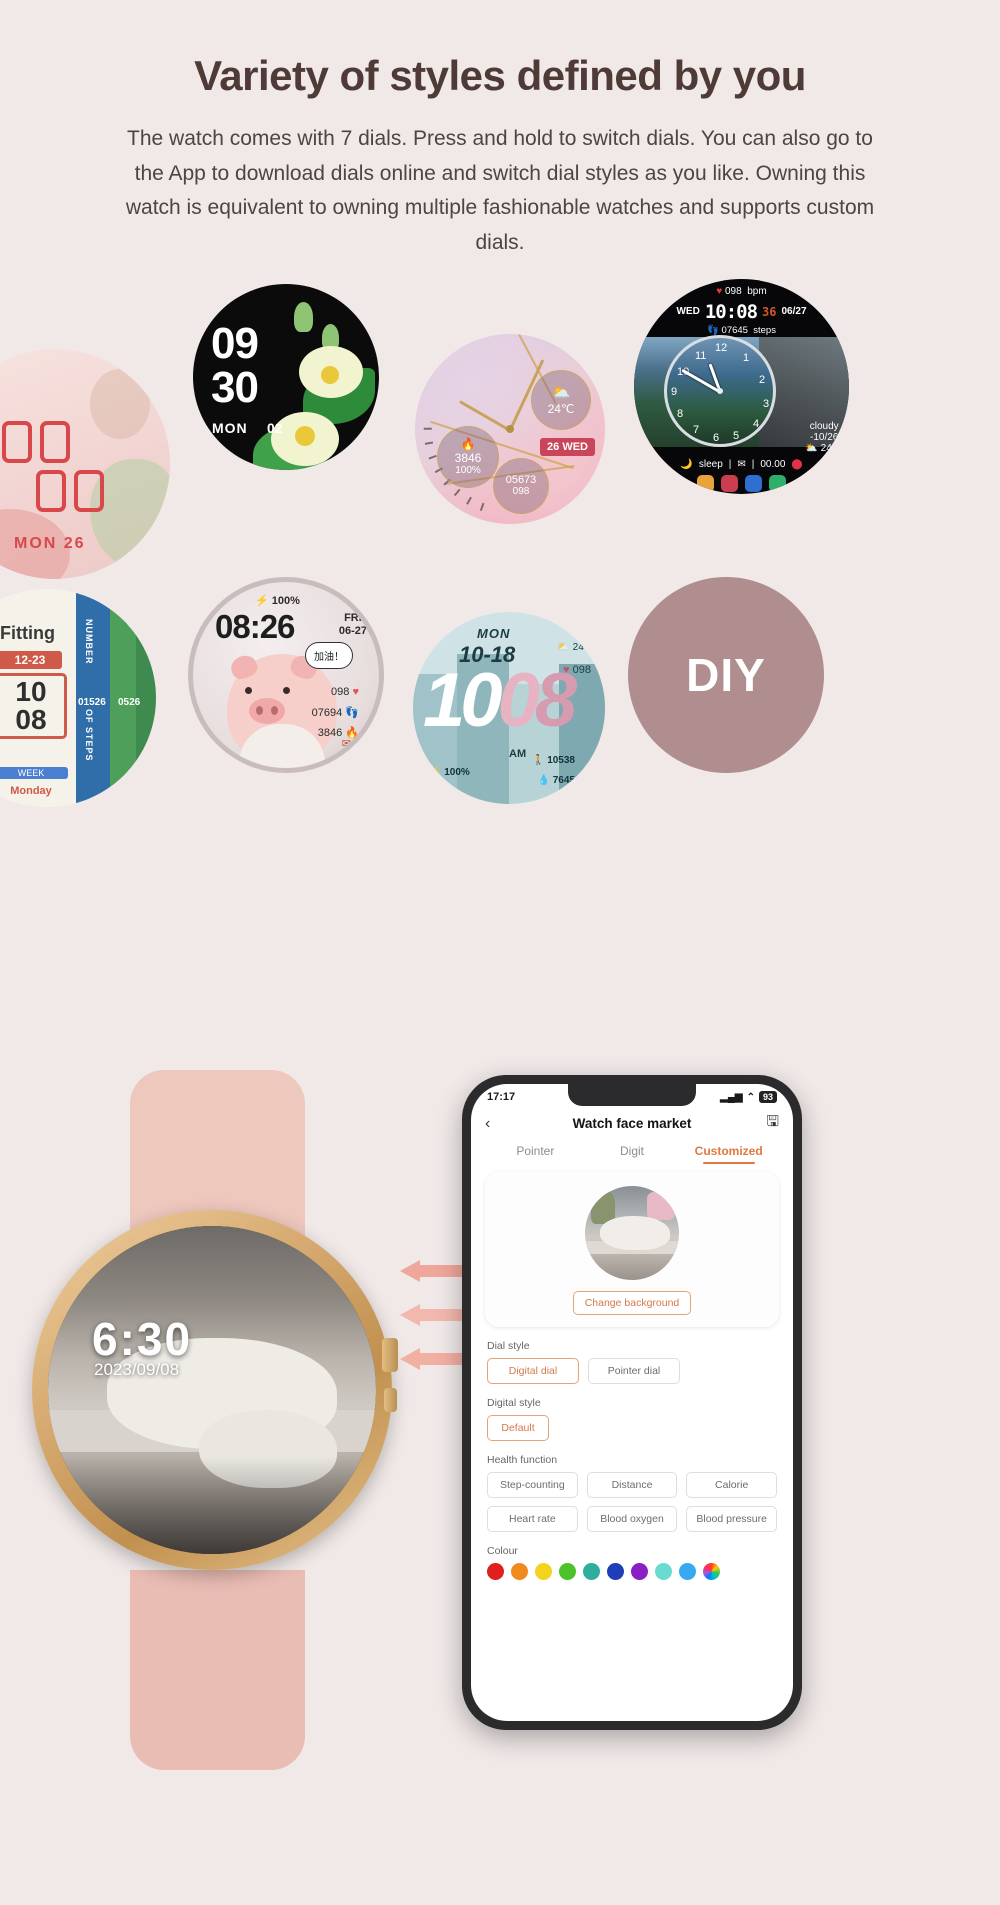 Image resolution: width=1000 pixels, height=1905 pixels. Describe the element at coordinates (267, 710) in the screenshot. I see `pig-snout-icon` at that location.